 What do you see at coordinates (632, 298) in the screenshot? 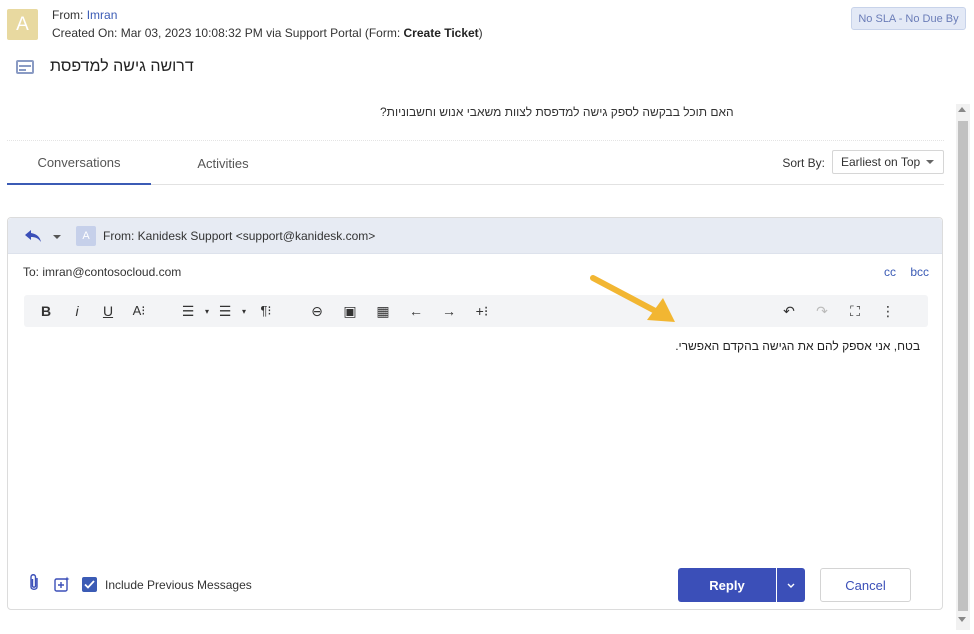
I see `annotation-arrow-icon` at bounding box center [632, 298].